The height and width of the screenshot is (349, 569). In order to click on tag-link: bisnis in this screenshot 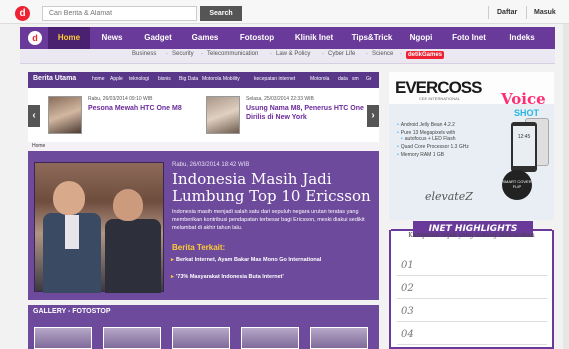, I will do `click(164, 79)`.